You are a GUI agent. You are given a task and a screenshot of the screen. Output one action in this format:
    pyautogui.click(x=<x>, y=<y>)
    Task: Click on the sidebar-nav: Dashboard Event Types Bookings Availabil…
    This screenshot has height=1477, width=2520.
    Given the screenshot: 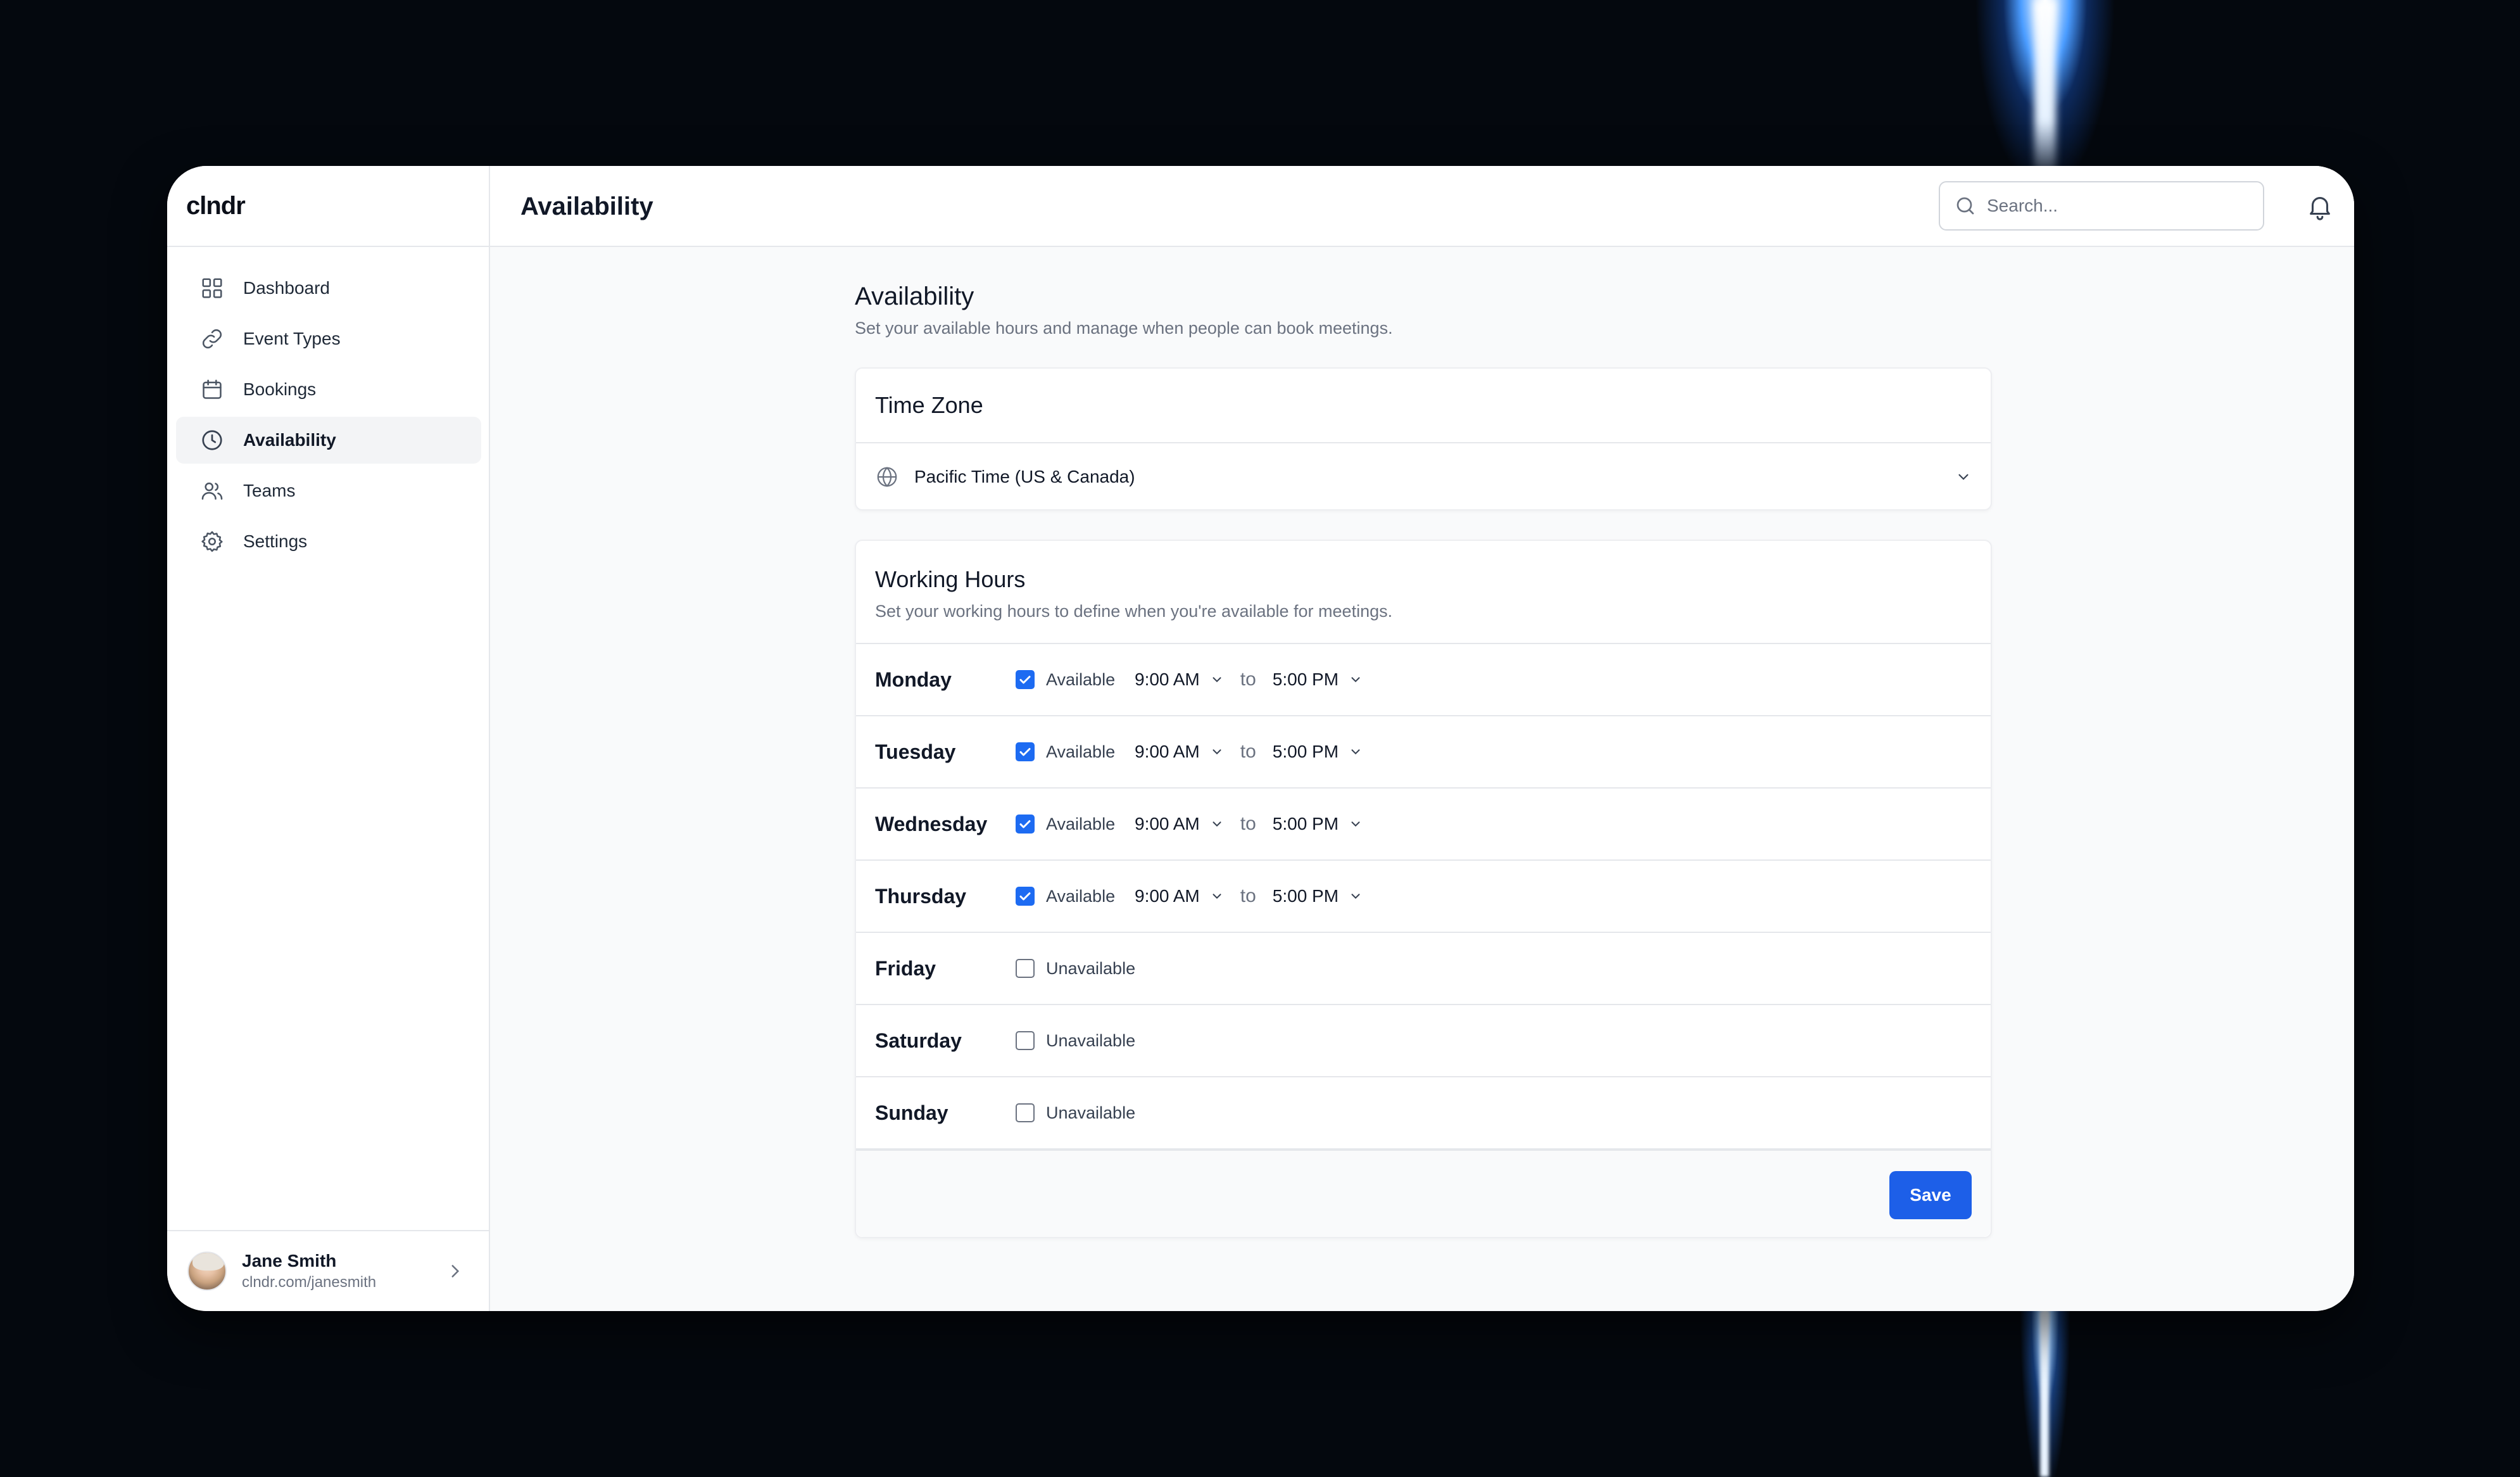 What is the action you would take?
    pyautogui.click(x=328, y=417)
    